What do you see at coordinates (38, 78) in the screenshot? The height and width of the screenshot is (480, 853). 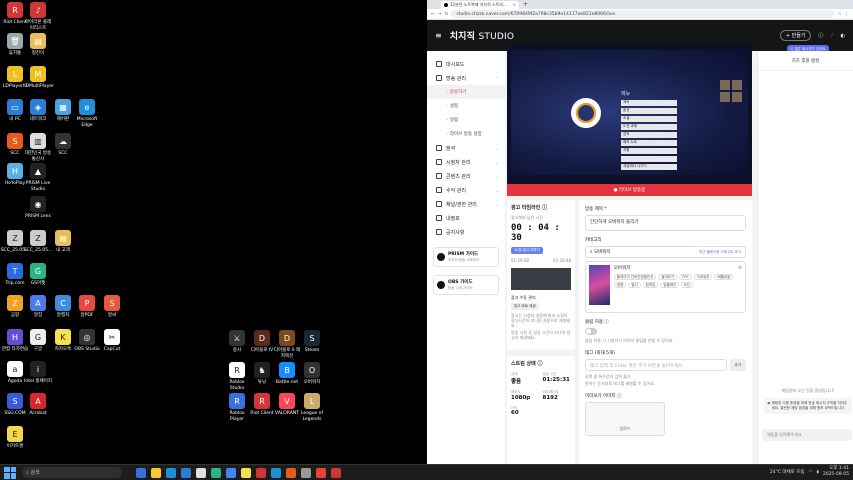 I see `desktop-icon: M LDMultiPlayer` at bounding box center [38, 78].